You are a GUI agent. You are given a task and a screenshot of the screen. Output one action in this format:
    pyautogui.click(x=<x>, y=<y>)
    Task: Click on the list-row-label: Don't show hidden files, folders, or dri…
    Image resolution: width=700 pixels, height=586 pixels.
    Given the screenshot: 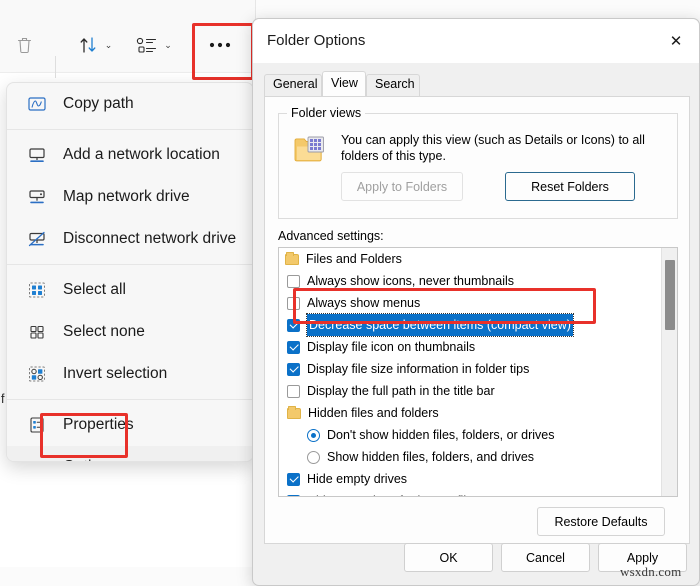 What is the action you would take?
    pyautogui.click(x=441, y=435)
    